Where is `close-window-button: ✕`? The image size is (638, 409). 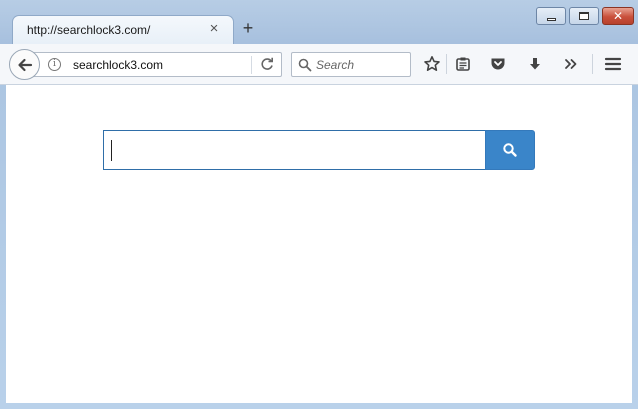
close-window-button: ✕ is located at coordinates (618, 16).